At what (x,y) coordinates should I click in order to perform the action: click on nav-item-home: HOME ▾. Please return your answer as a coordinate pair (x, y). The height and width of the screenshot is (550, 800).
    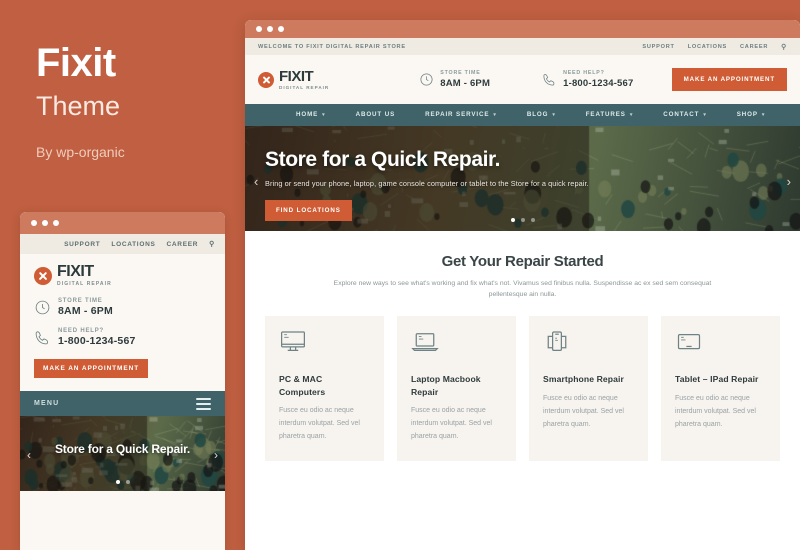
    Looking at the image, I should click on (311, 115).